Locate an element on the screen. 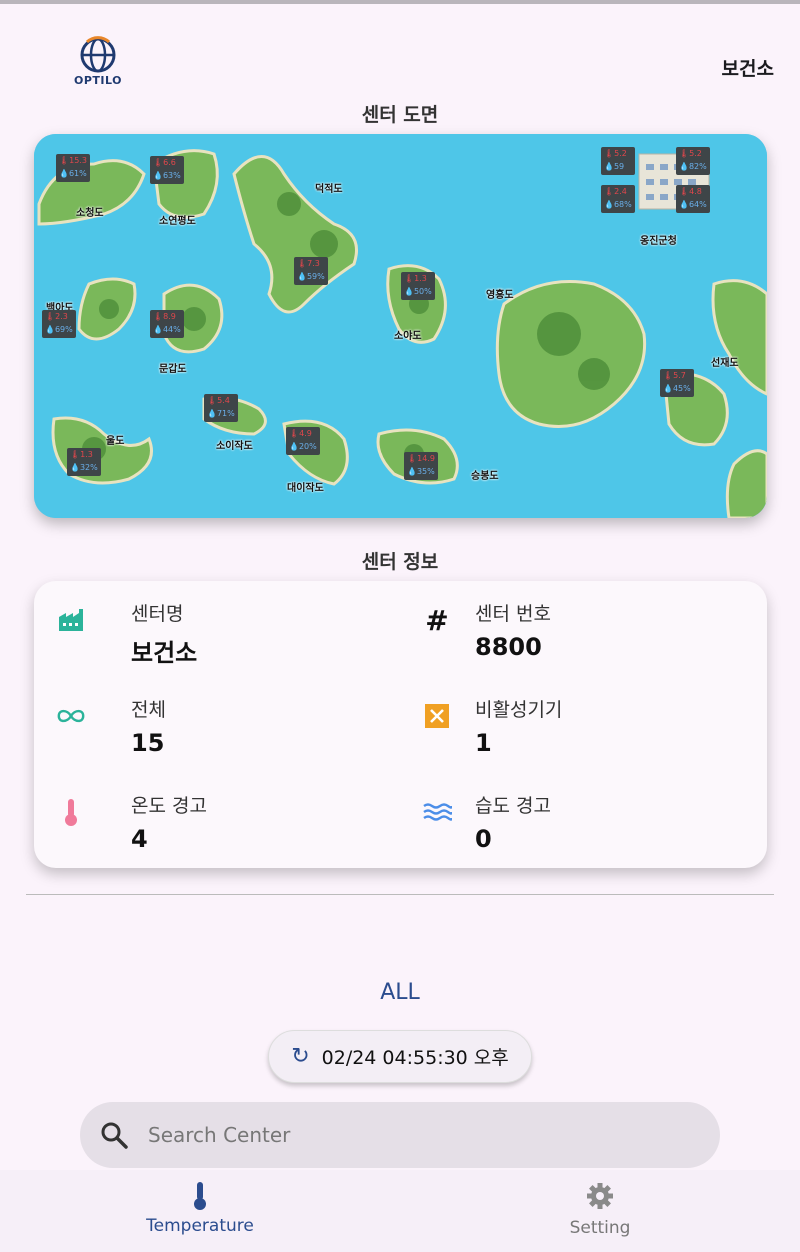  sensor-marker: 🌡7.3 💧59% is located at coordinates (311, 271).